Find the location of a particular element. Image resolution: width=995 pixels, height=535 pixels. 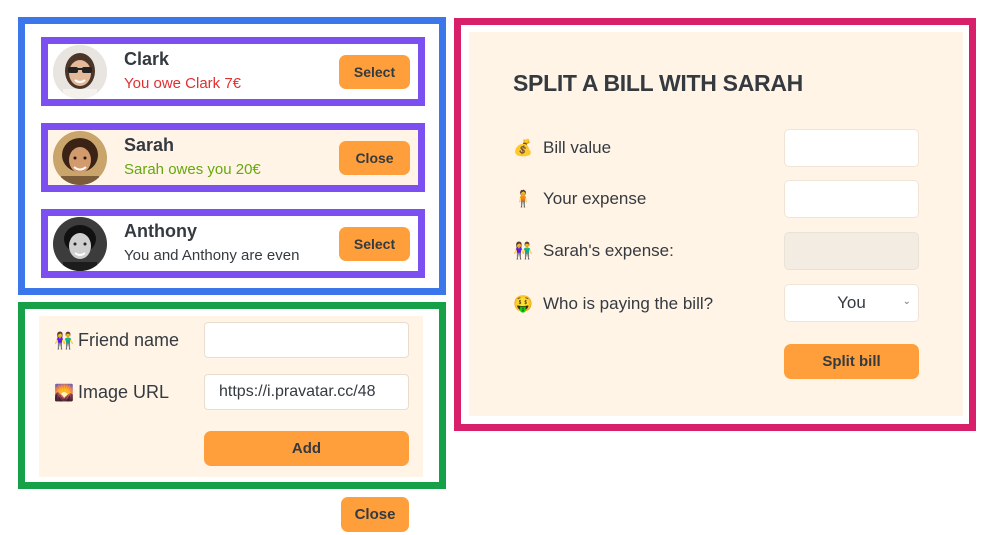

friend-balance-status: You and Anthony are even is located at coordinates (212, 255).